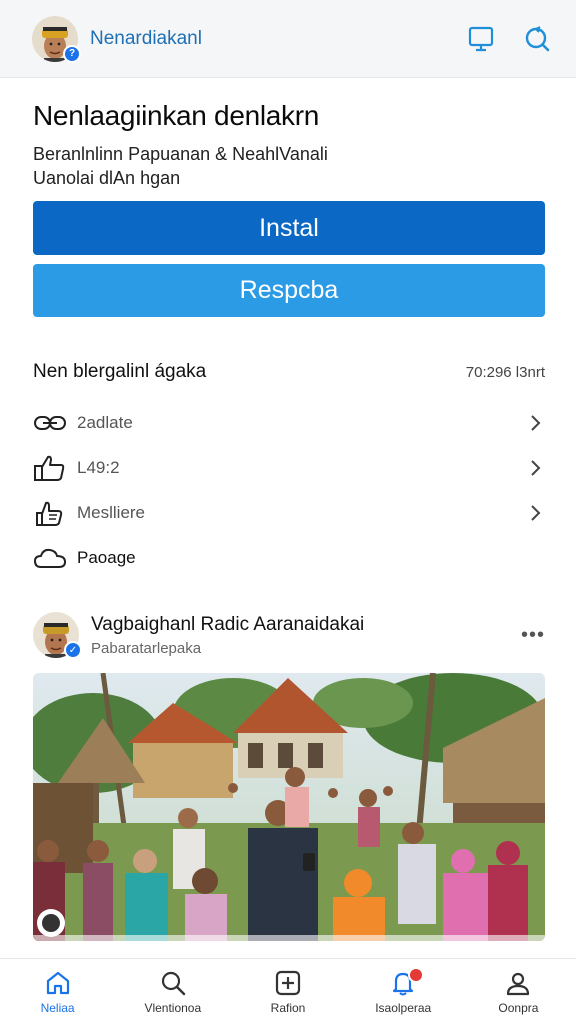 The height and width of the screenshot is (1024, 576). What do you see at coordinates (403, 991) in the screenshot?
I see `nav-notifications: Isaolperaa` at bounding box center [403, 991].